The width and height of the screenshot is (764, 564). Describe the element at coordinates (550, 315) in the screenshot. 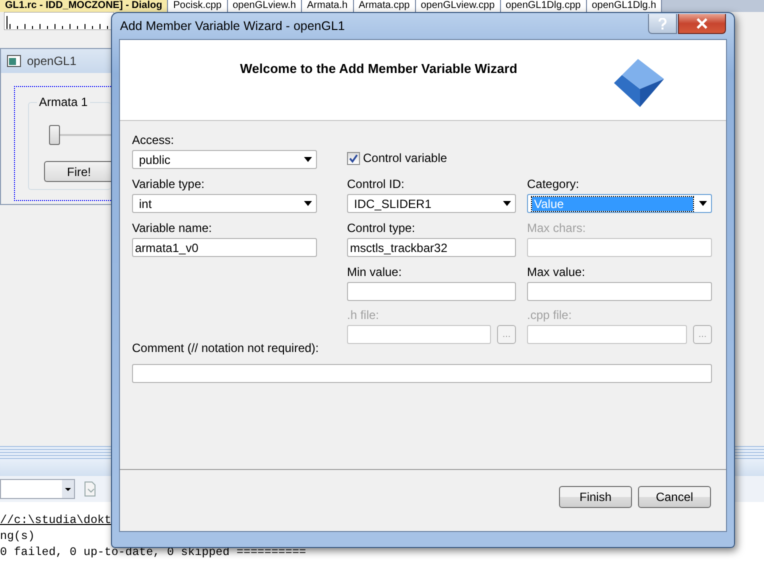

I see `field-label: .cpp file:` at that location.